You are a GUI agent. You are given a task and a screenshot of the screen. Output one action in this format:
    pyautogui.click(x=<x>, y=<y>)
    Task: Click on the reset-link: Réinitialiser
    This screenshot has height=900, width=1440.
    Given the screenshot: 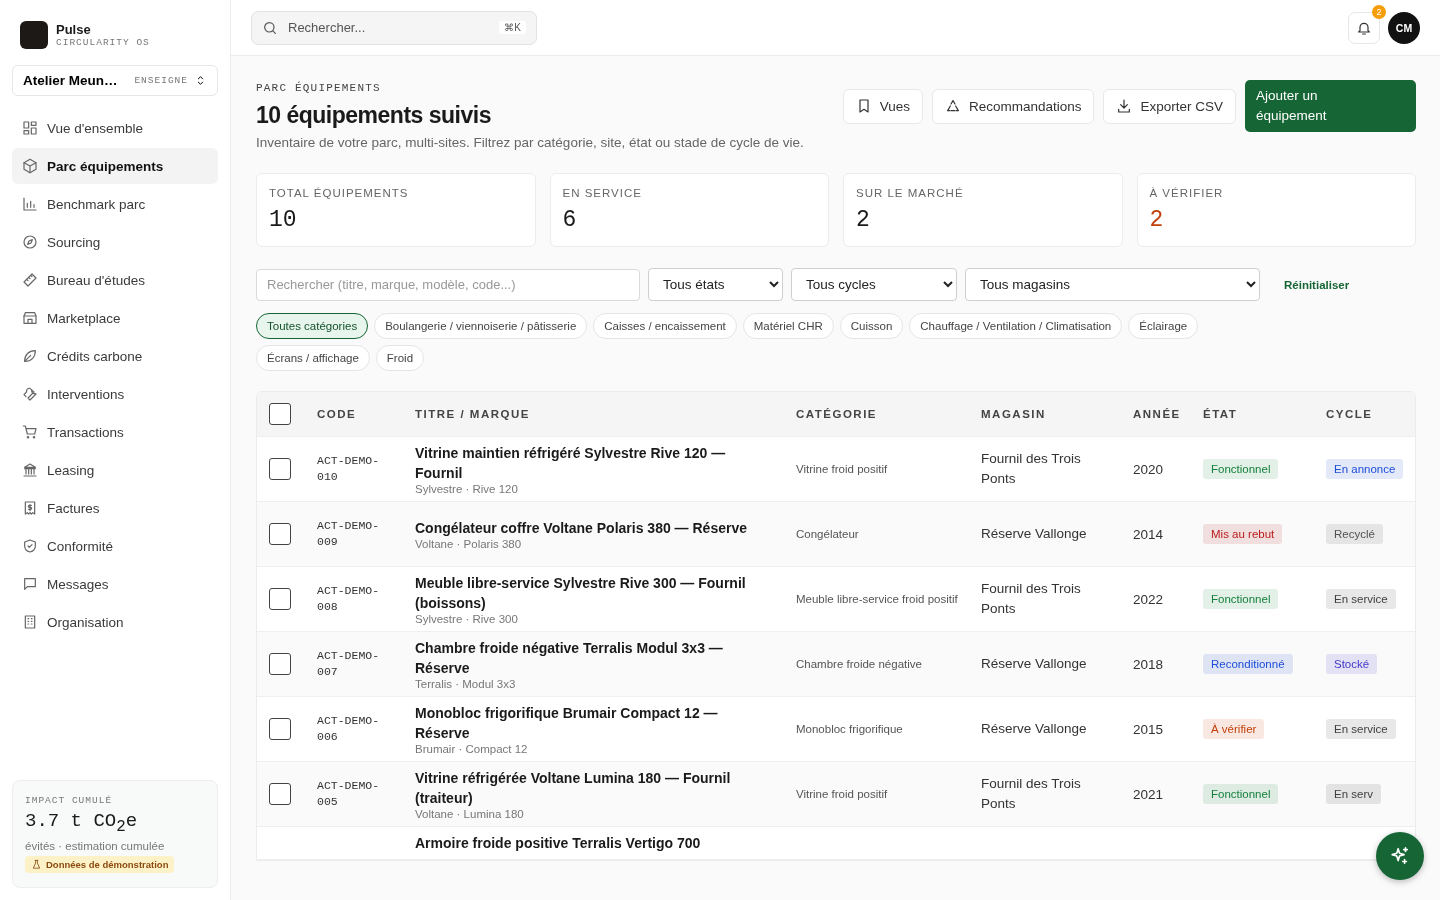 What is the action you would take?
    pyautogui.click(x=1317, y=284)
    